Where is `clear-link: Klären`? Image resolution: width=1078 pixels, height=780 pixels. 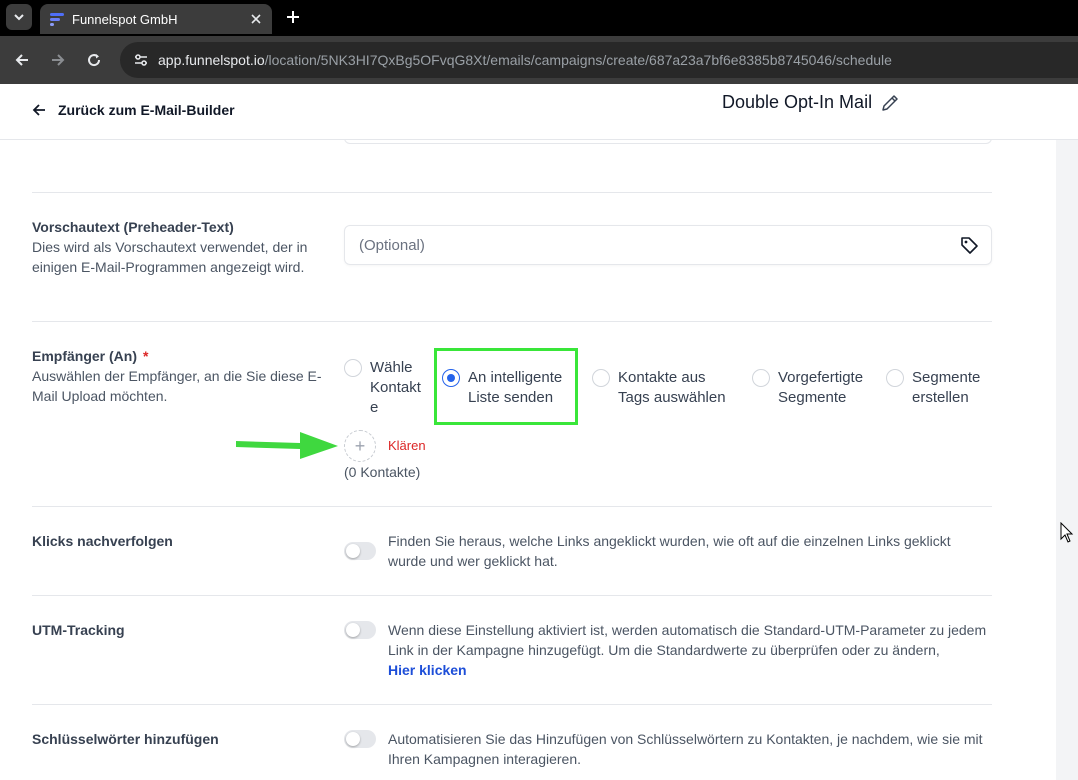
clear-link: Klären is located at coordinates (407, 445).